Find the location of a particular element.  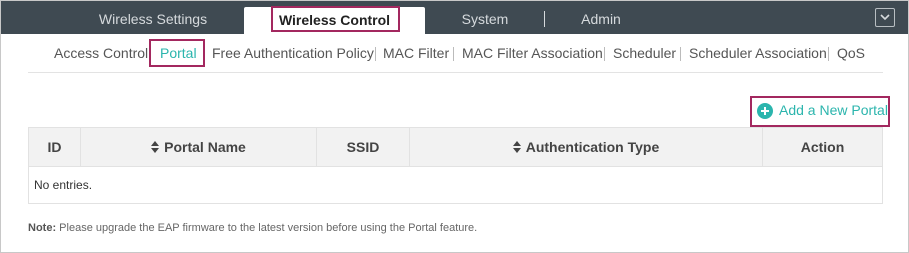

subtab-free-authentication-policy: Free Authentication Policy is located at coordinates (293, 53).